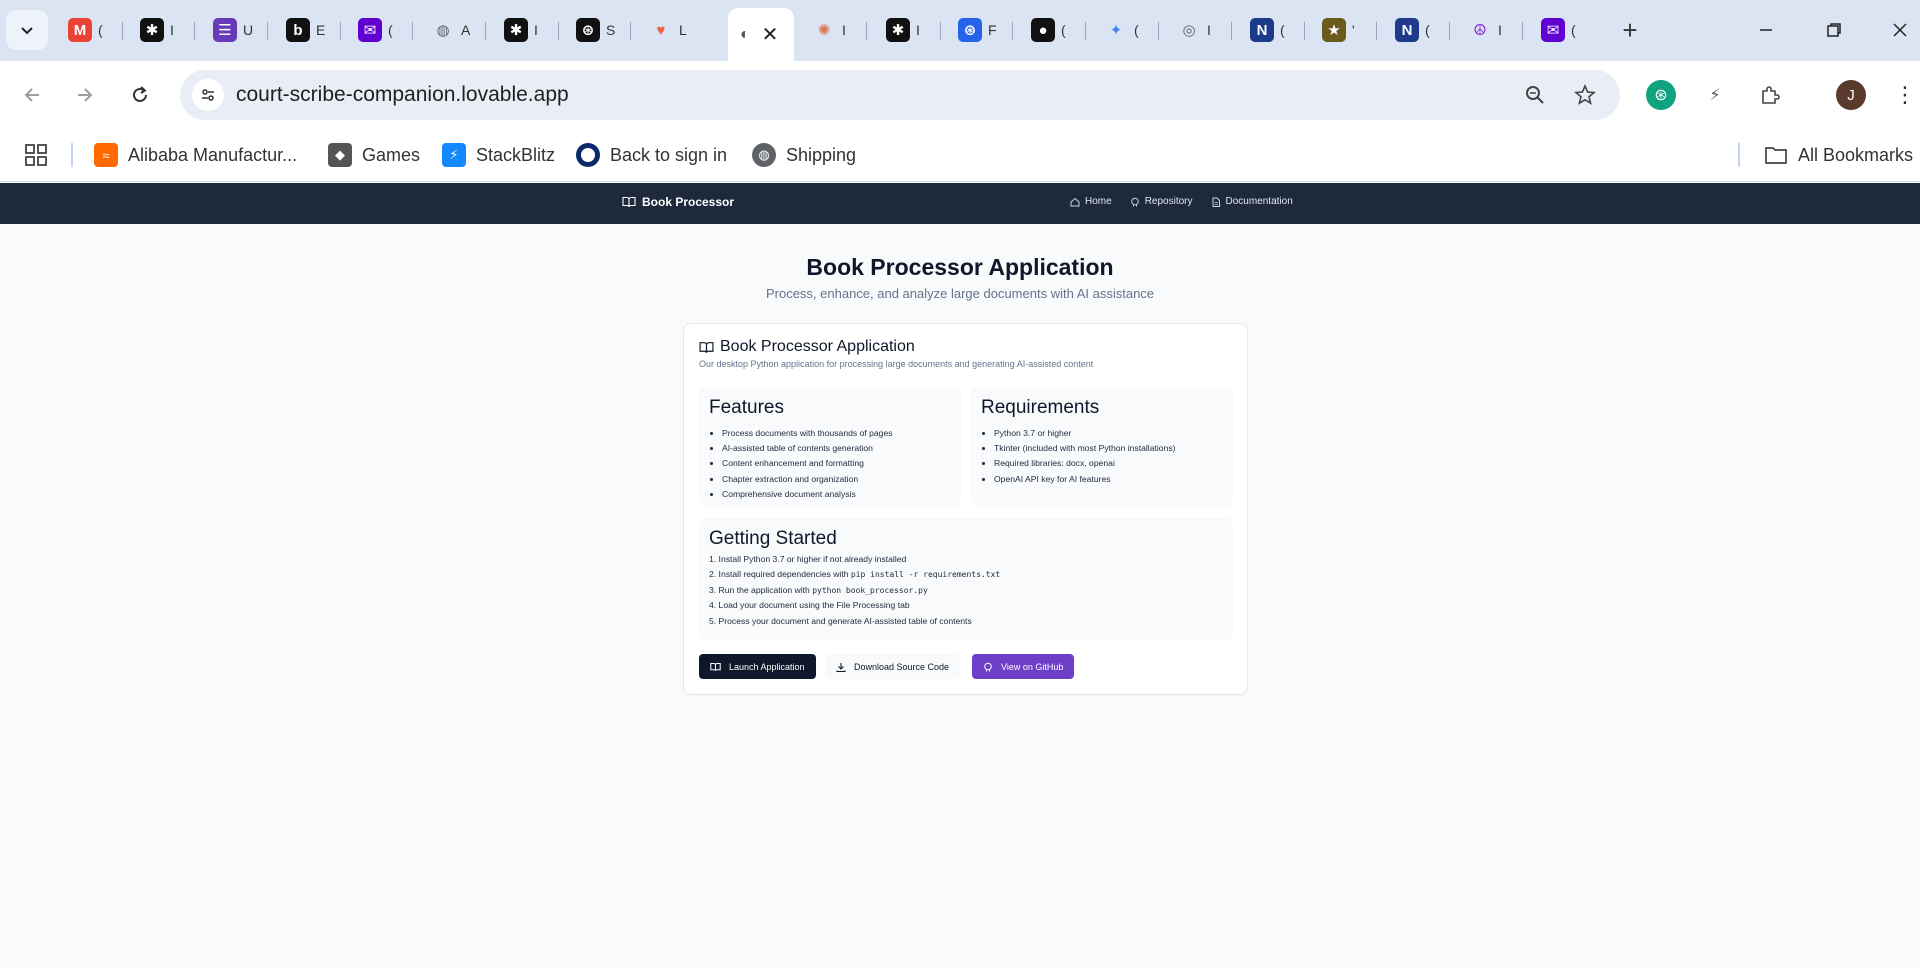 The image size is (1920, 968). I want to click on tab-item: ★ ', so click(1338, 30).